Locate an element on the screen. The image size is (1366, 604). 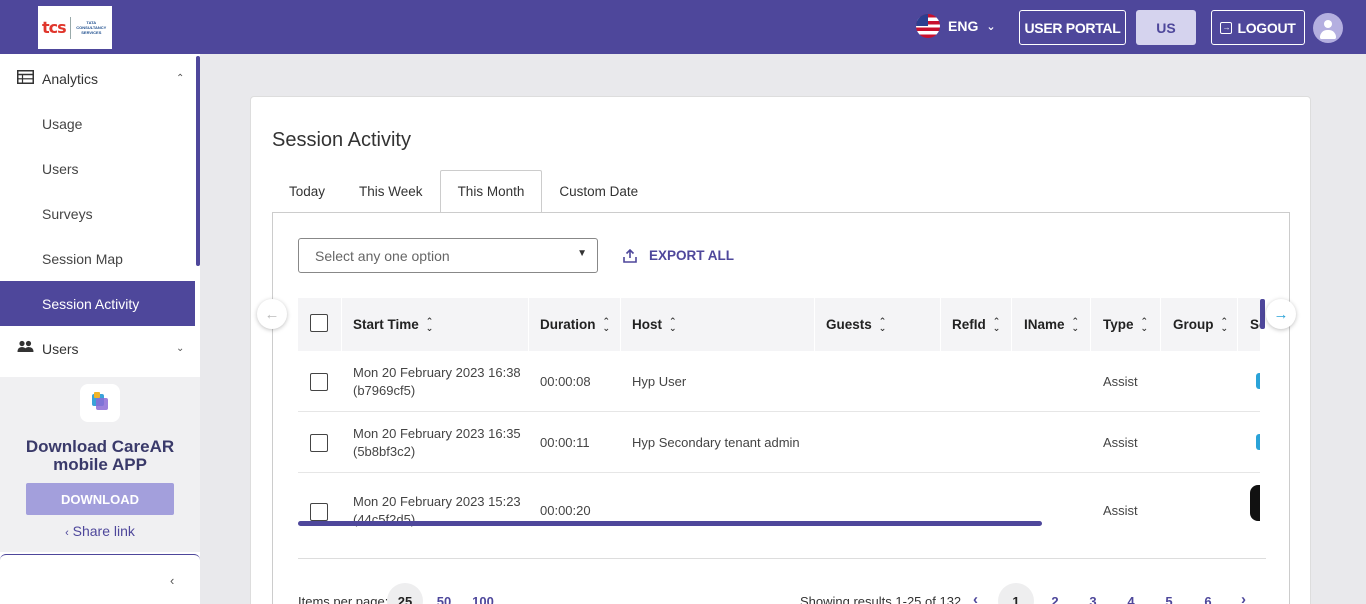
avatar is located at coordinates (1328, 28).